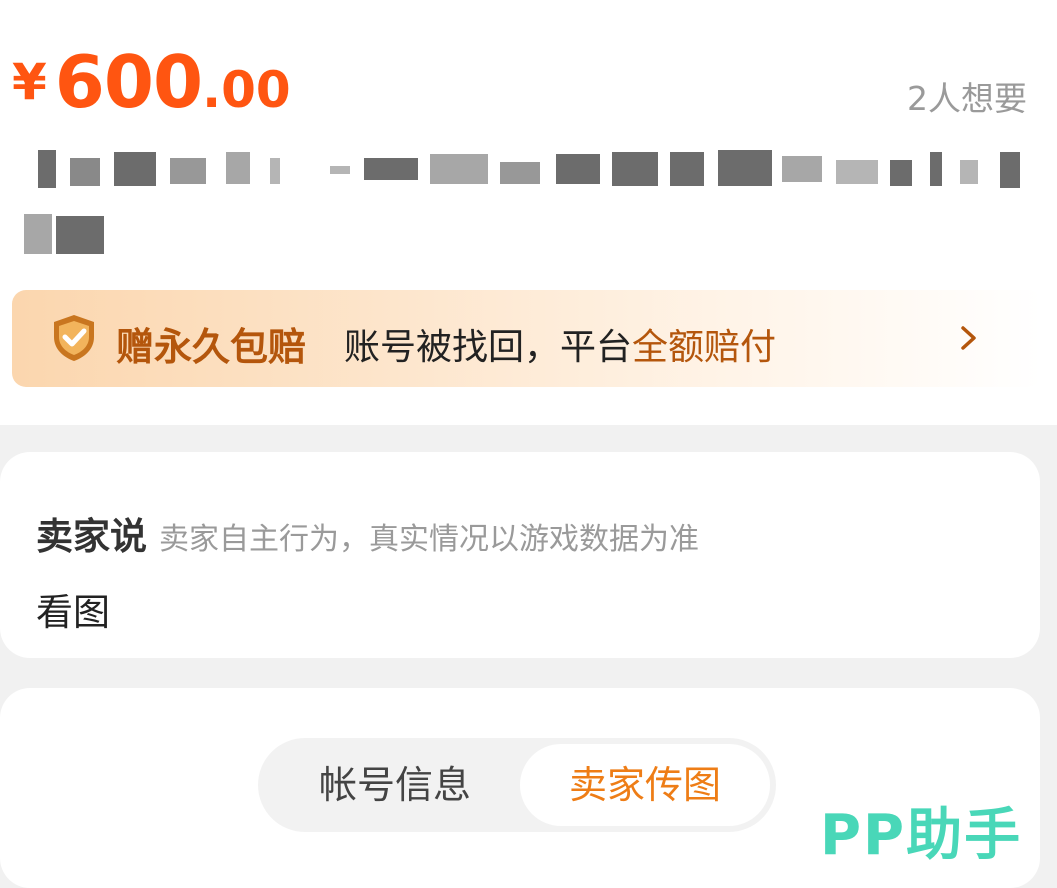 The height and width of the screenshot is (888, 1057). What do you see at coordinates (29, 82) in the screenshot?
I see `price-currency: ¥` at bounding box center [29, 82].